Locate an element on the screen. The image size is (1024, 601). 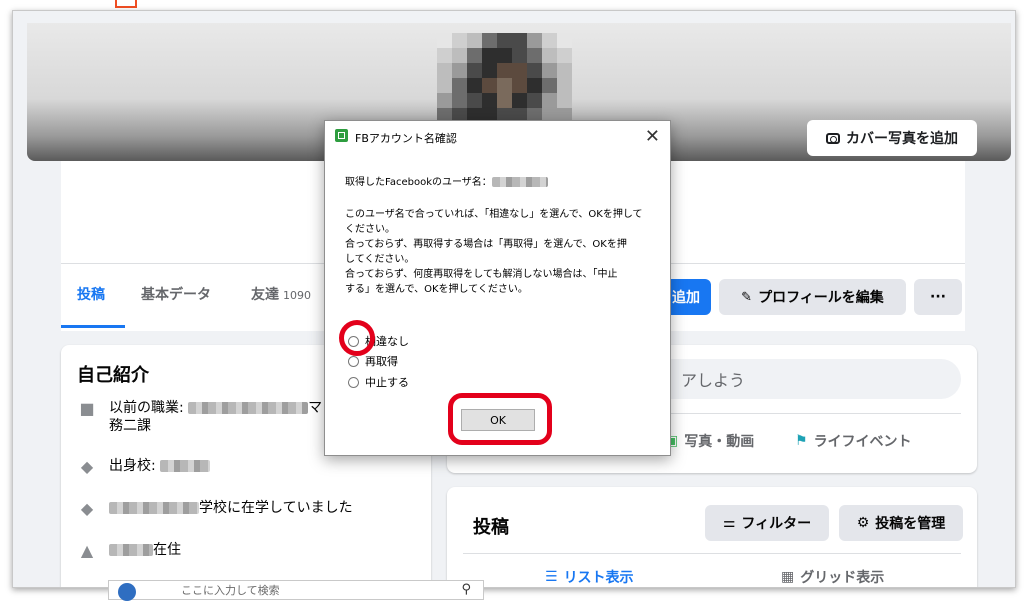
add-cover-photo-label: カバー写真を追加 is located at coordinates (902, 139).